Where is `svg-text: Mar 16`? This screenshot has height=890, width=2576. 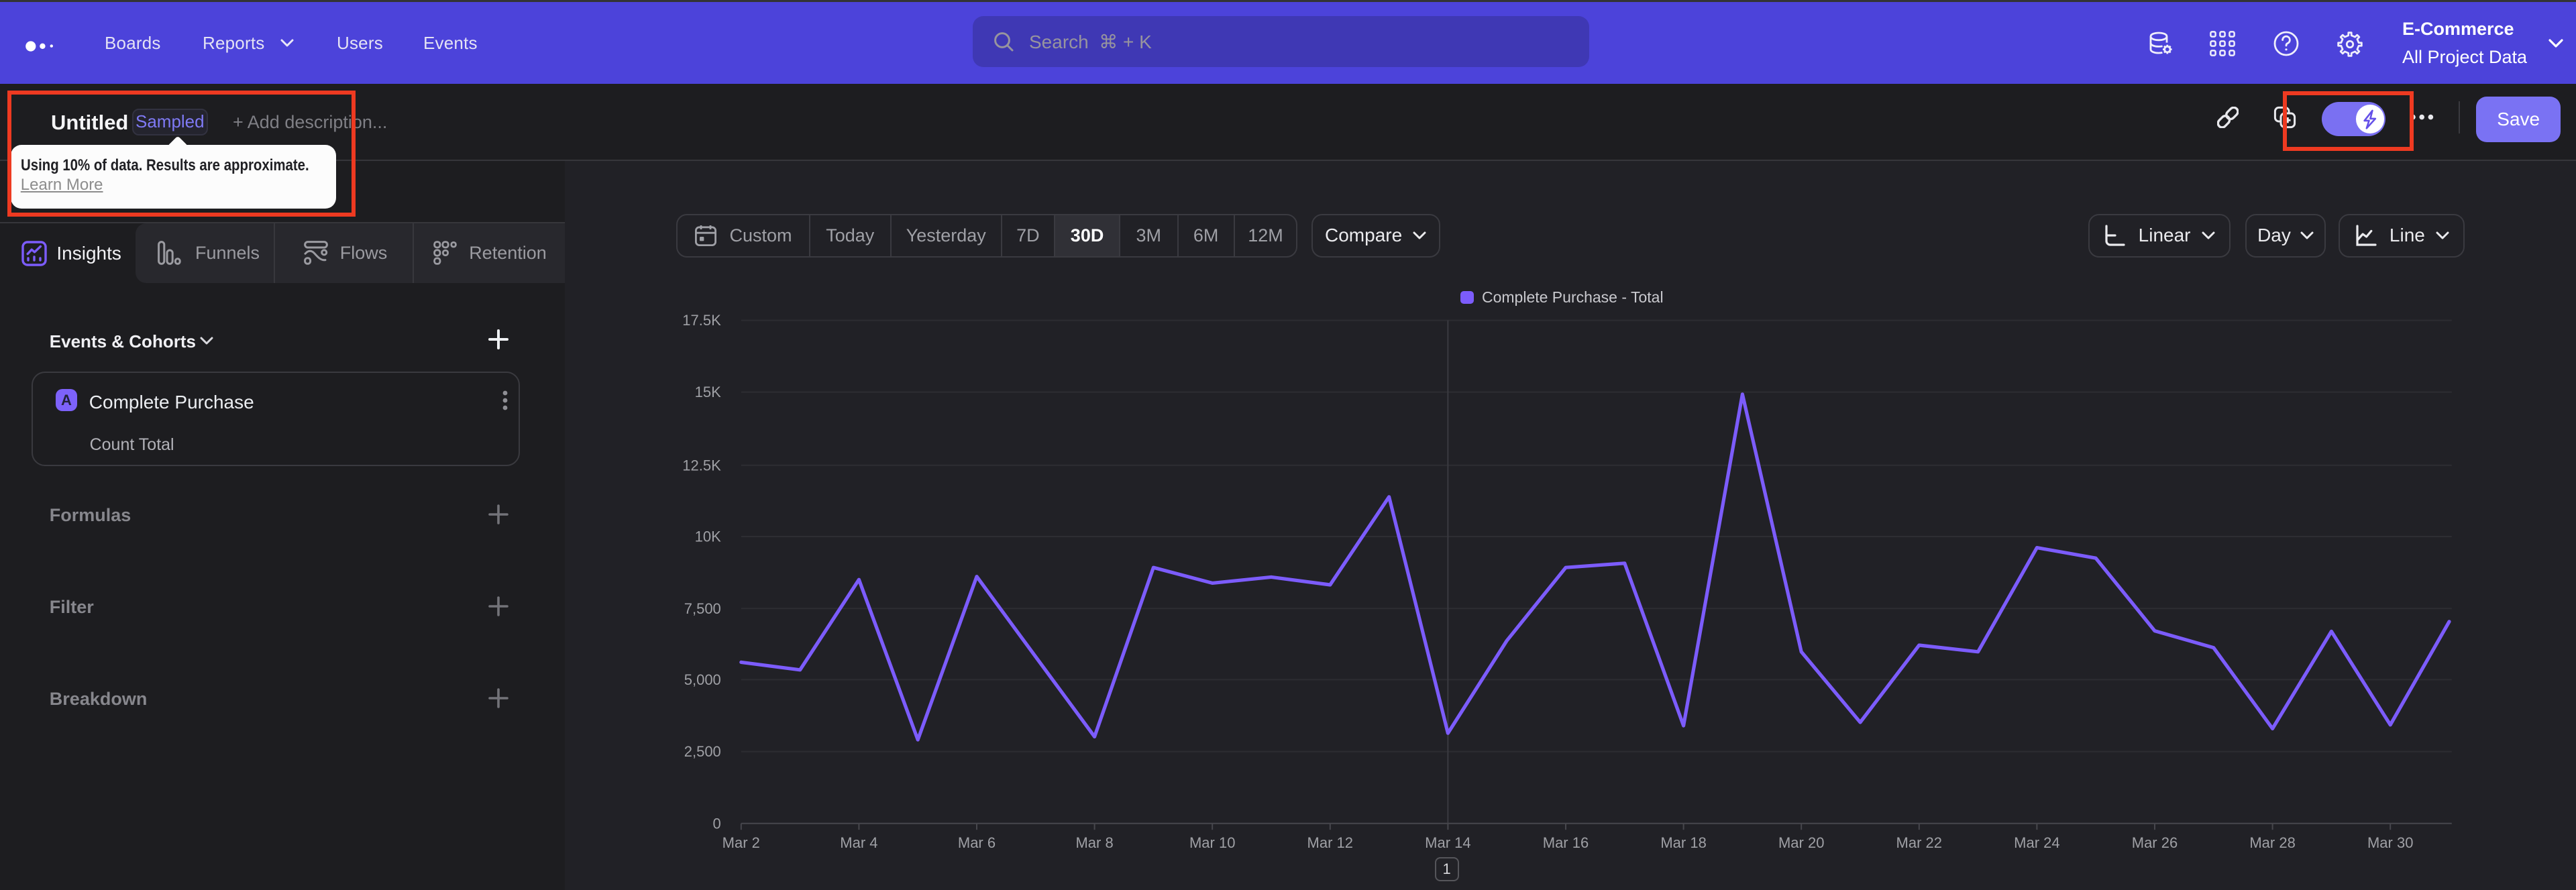 svg-text: Mar 16 is located at coordinates (1566, 842).